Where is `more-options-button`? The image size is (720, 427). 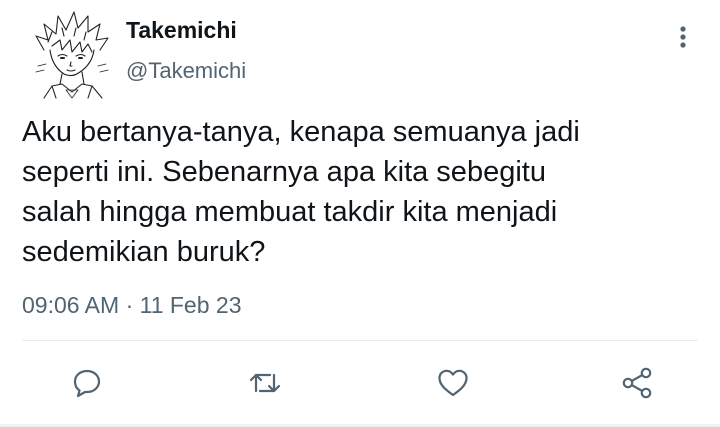
more-options-button is located at coordinates (683, 37).